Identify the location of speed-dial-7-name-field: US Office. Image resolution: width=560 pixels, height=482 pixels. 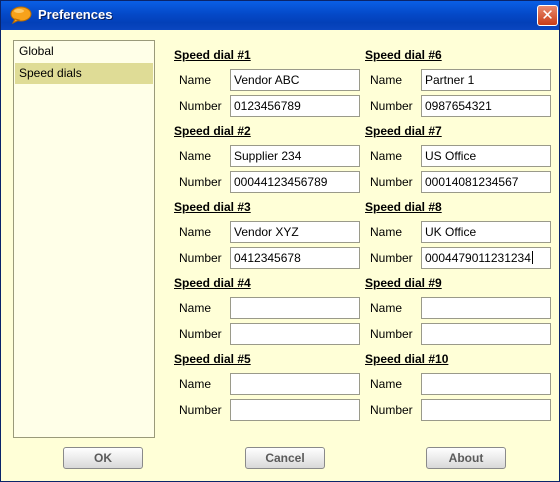
(486, 156).